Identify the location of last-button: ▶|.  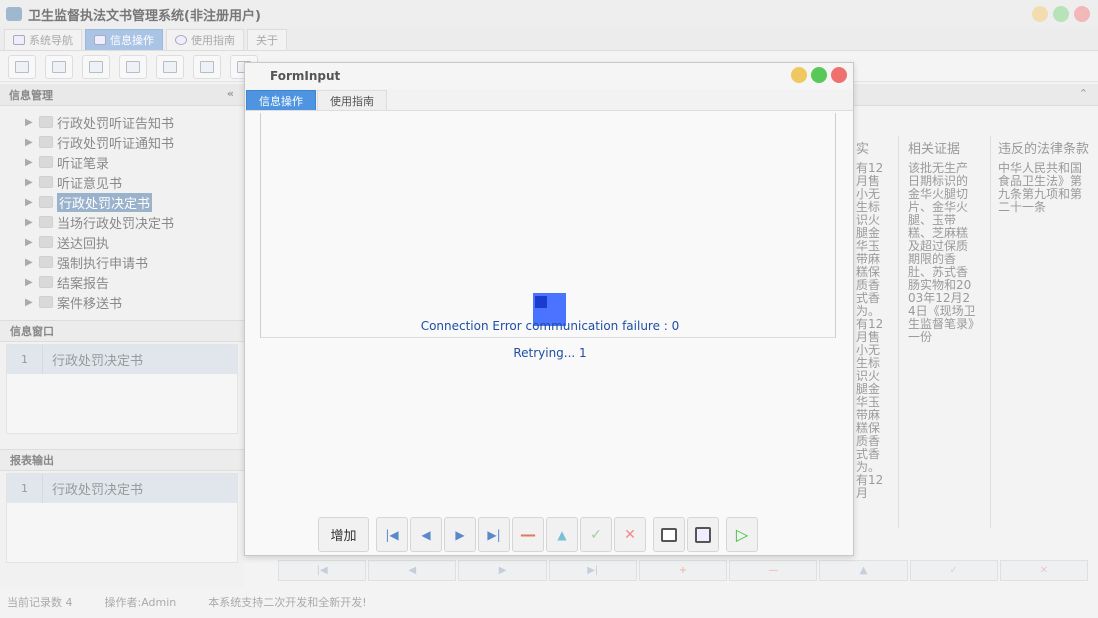
(494, 534).